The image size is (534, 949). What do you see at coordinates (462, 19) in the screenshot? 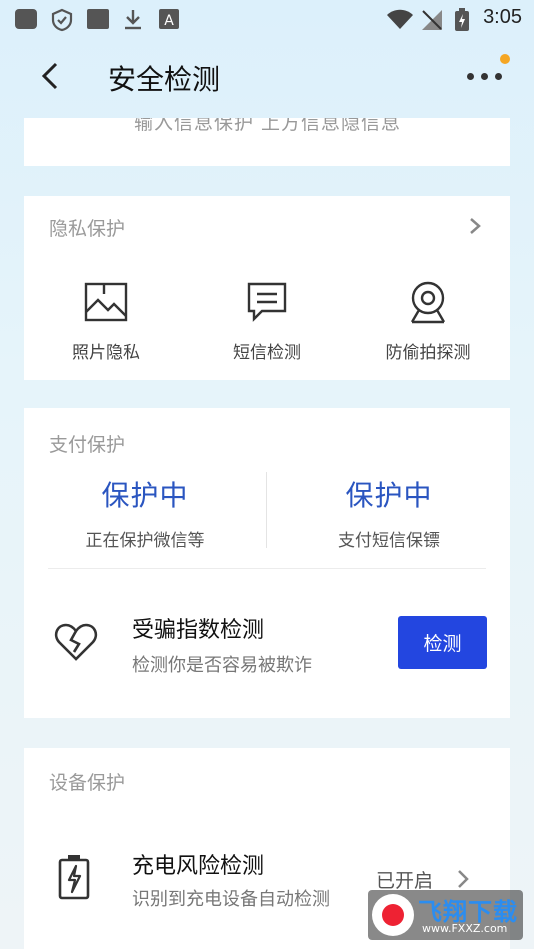
I see `battery-charging-icon` at bounding box center [462, 19].